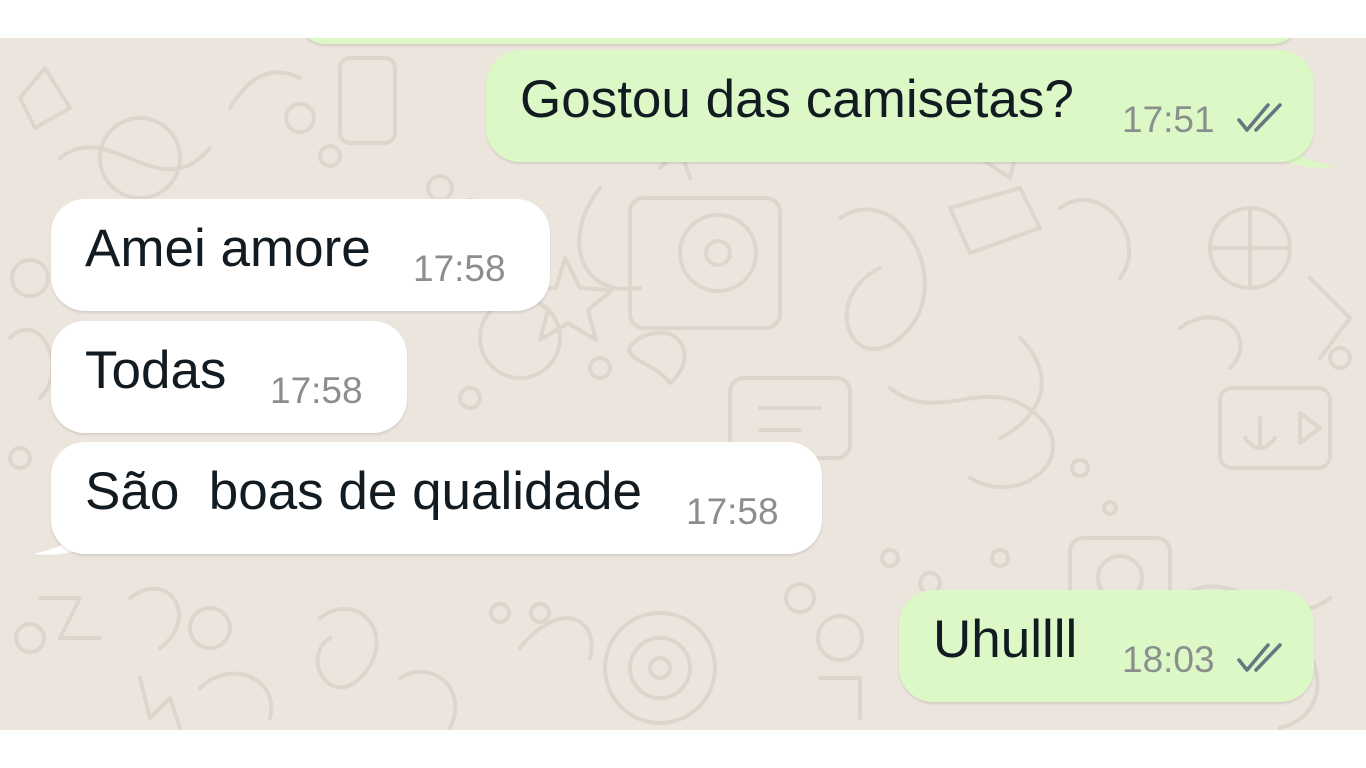 This screenshot has width=1366, height=768. What do you see at coordinates (1005, 639) in the screenshot?
I see `message-text: Uhullll` at bounding box center [1005, 639].